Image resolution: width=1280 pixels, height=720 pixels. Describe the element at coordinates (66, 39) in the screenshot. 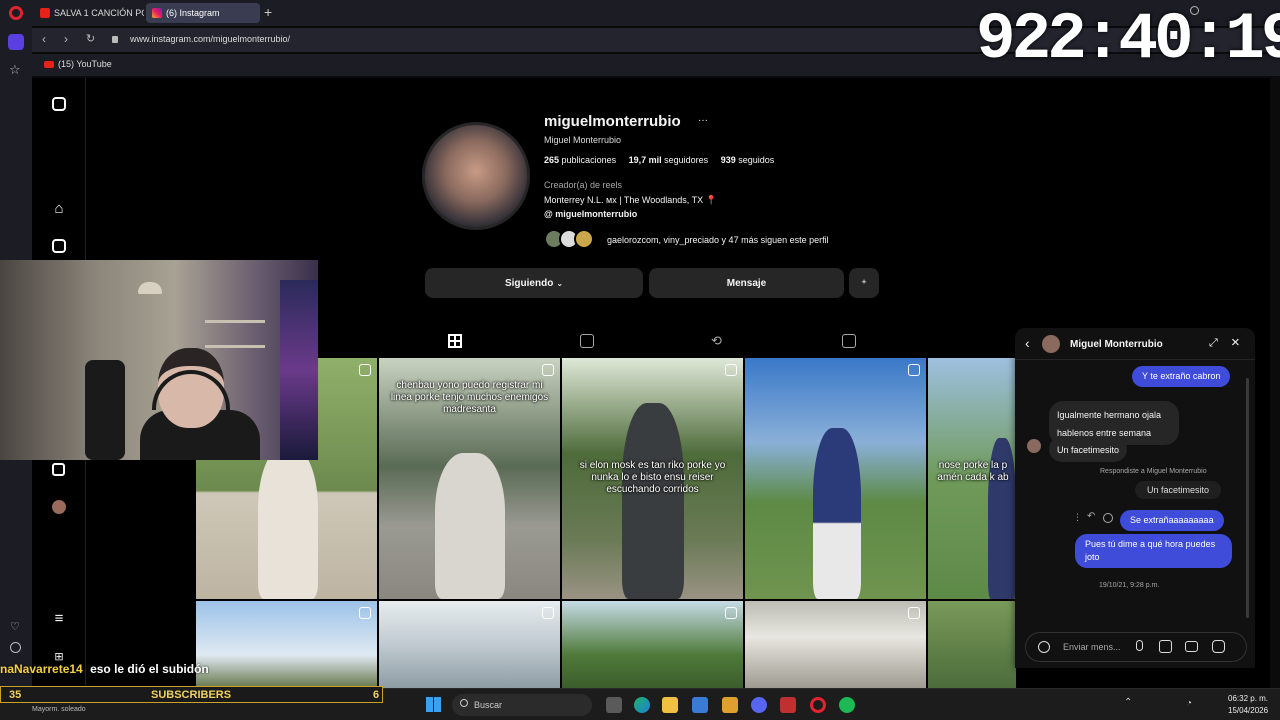

I see `forward-icon: ›` at that location.